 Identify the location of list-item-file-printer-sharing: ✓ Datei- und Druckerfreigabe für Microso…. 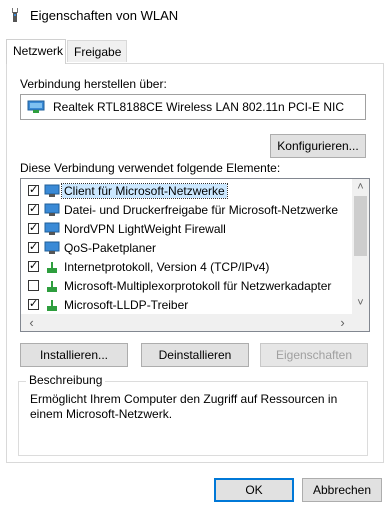
(186, 210).